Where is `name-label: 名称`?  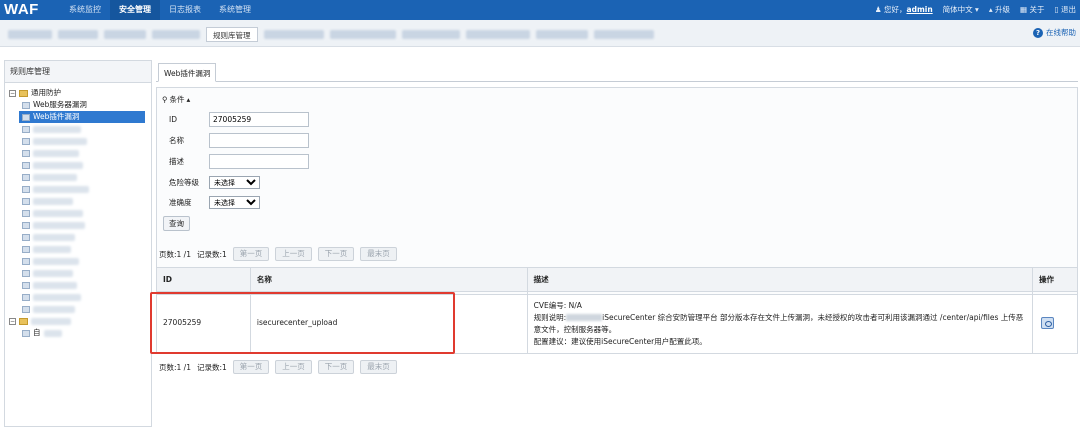
name-label: 名称 is located at coordinates (176, 140).